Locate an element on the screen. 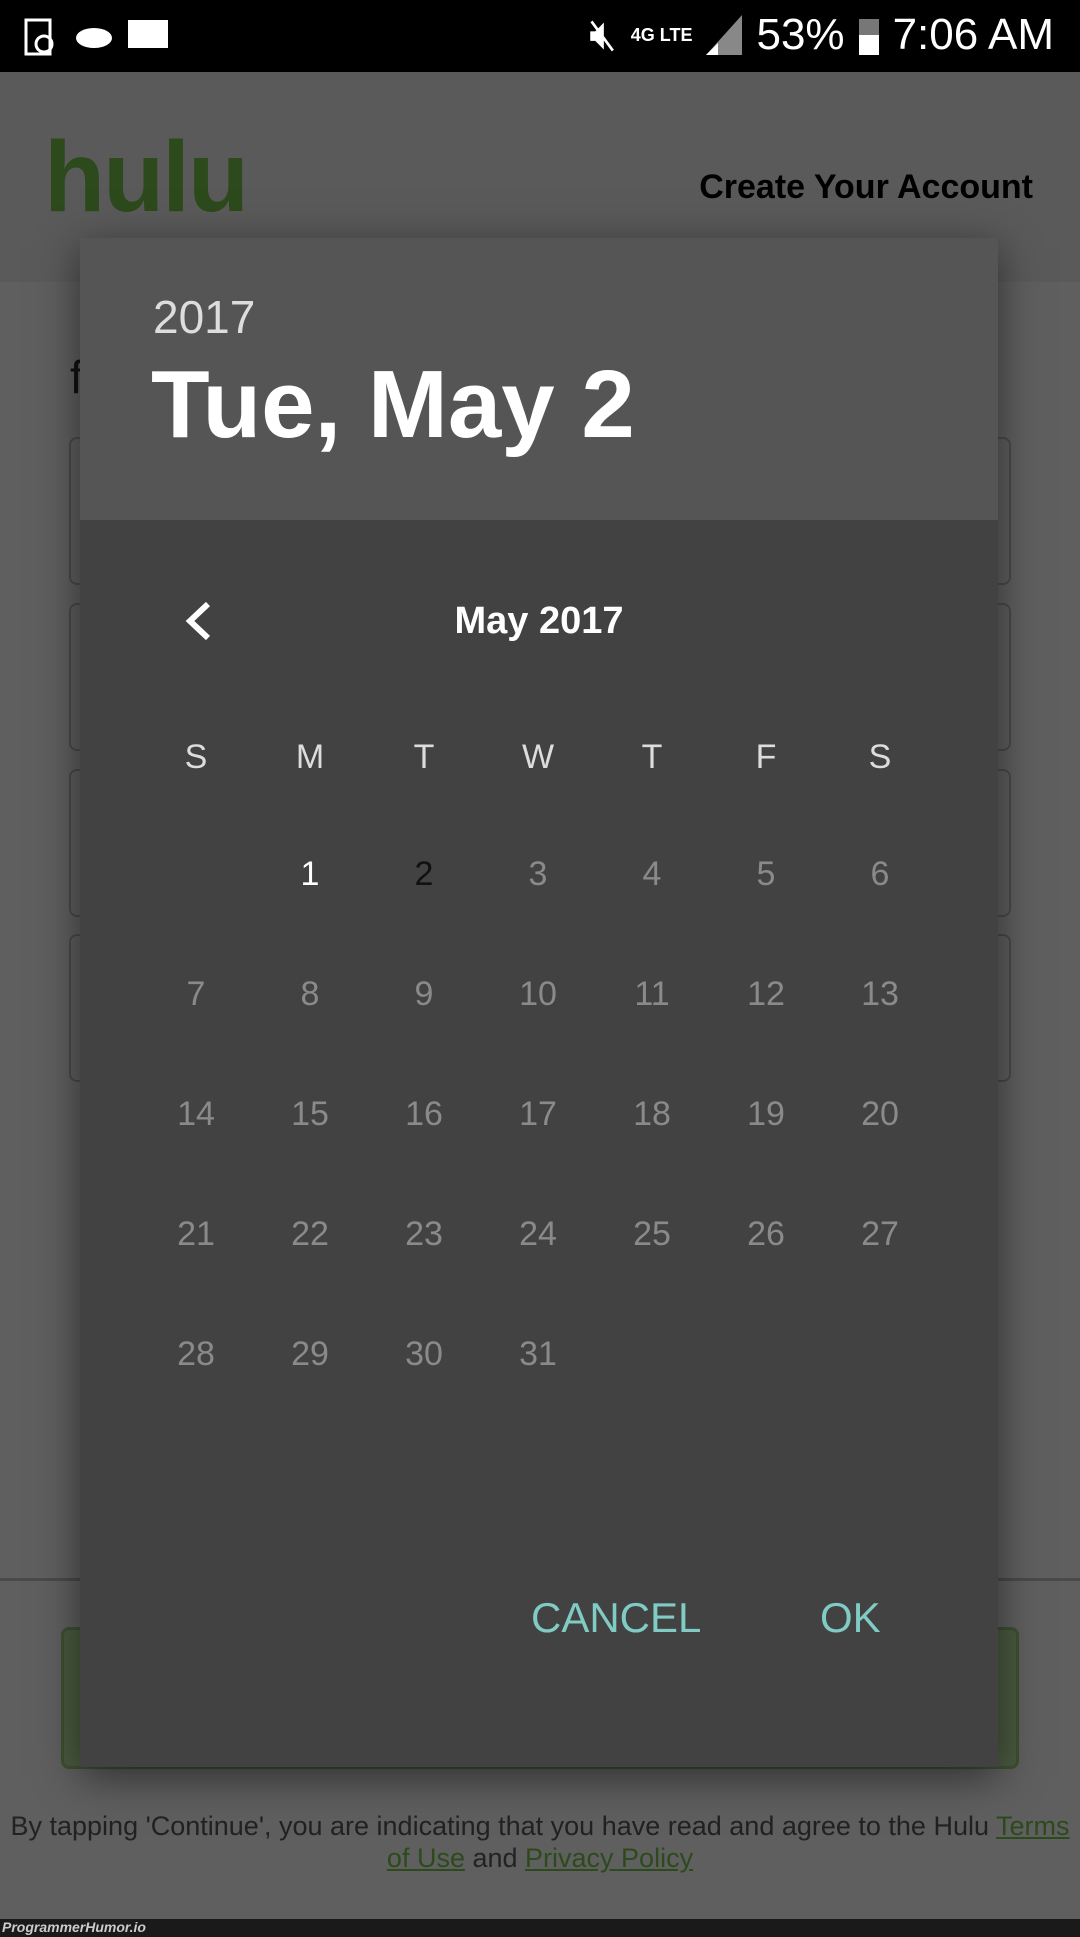 The image size is (1080, 1937). calendar-day: 4 is located at coordinates (652, 874).